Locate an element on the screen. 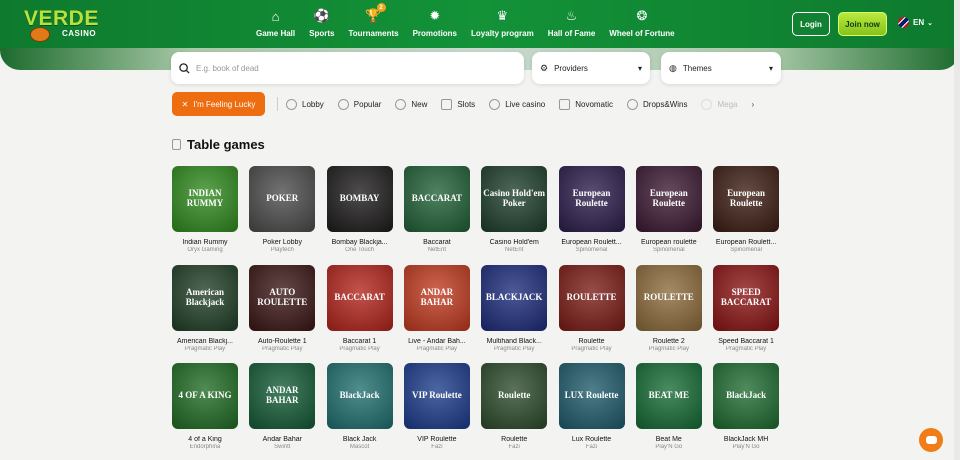 The image size is (960, 460). nav-tournaments: 🏆 2 Tournaments is located at coordinates (373, 22).